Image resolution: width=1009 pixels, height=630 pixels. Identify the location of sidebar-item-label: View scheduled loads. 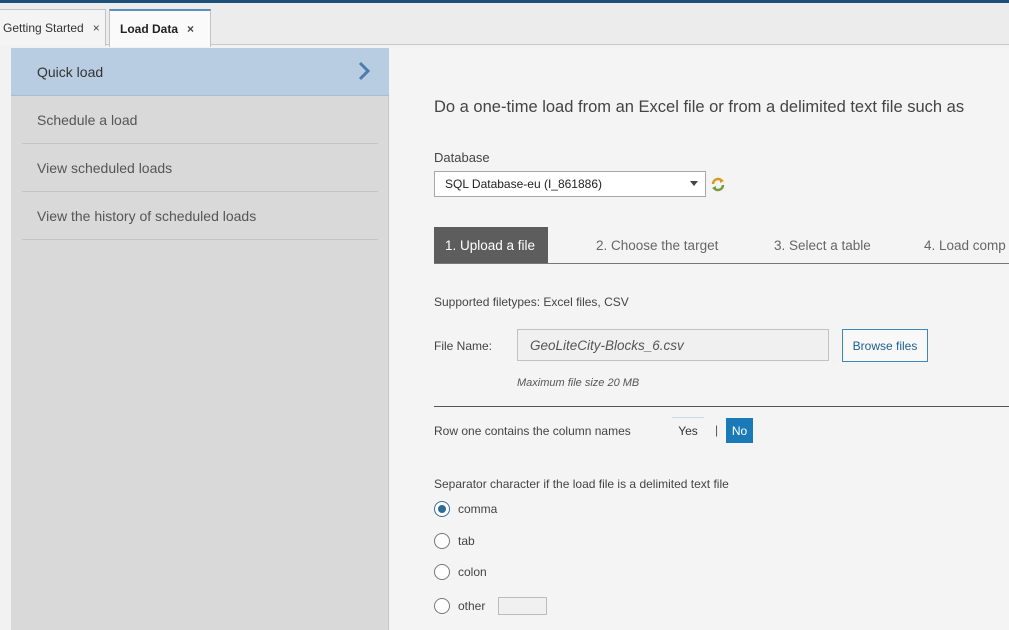
(105, 167).